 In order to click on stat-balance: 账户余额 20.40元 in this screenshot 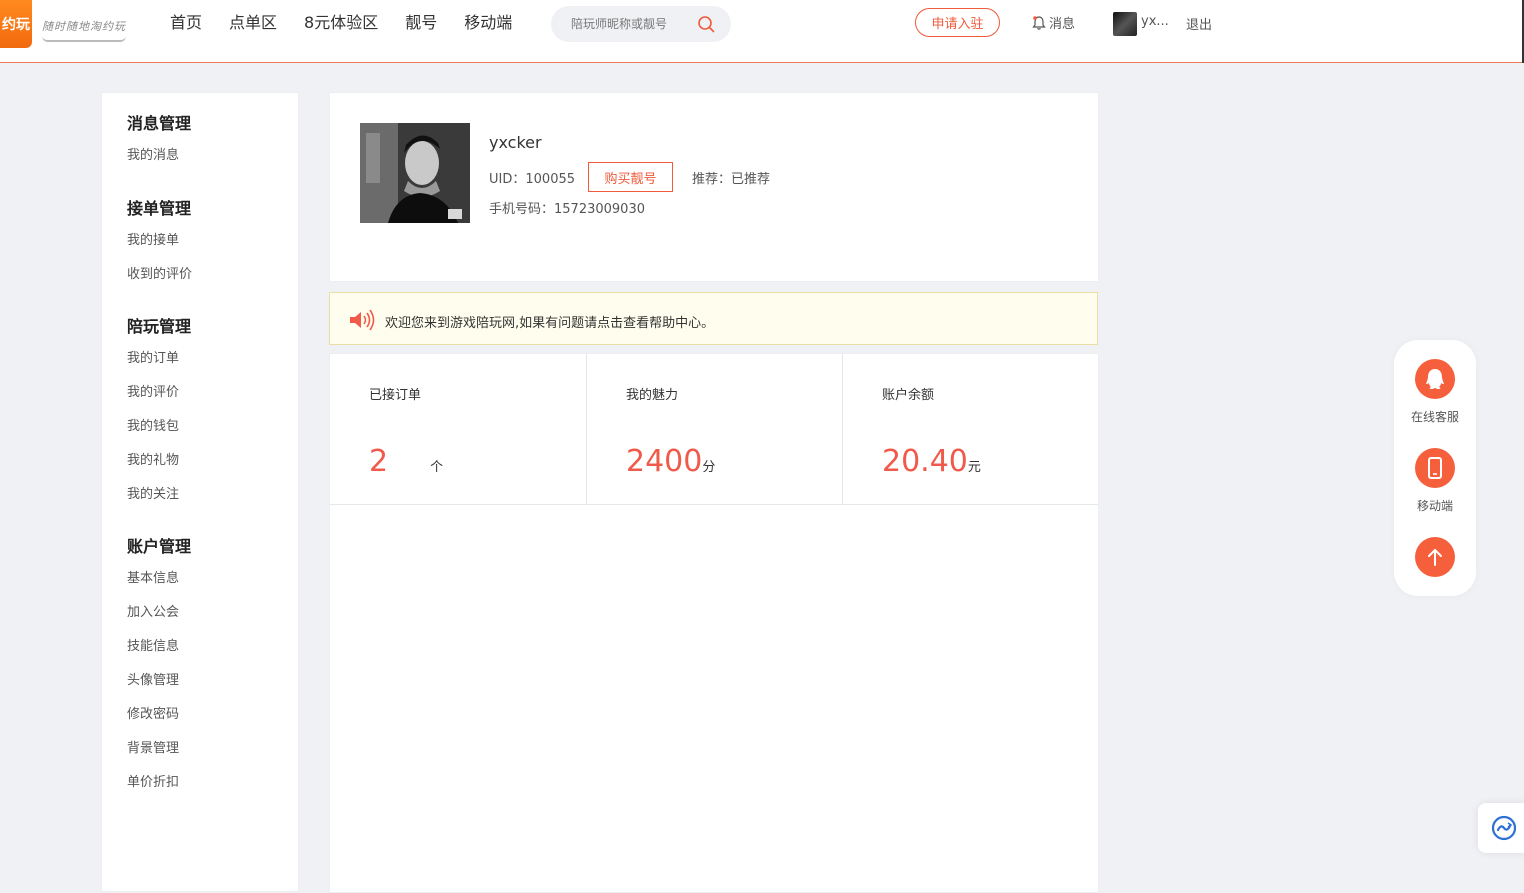, I will do `click(970, 429)`.